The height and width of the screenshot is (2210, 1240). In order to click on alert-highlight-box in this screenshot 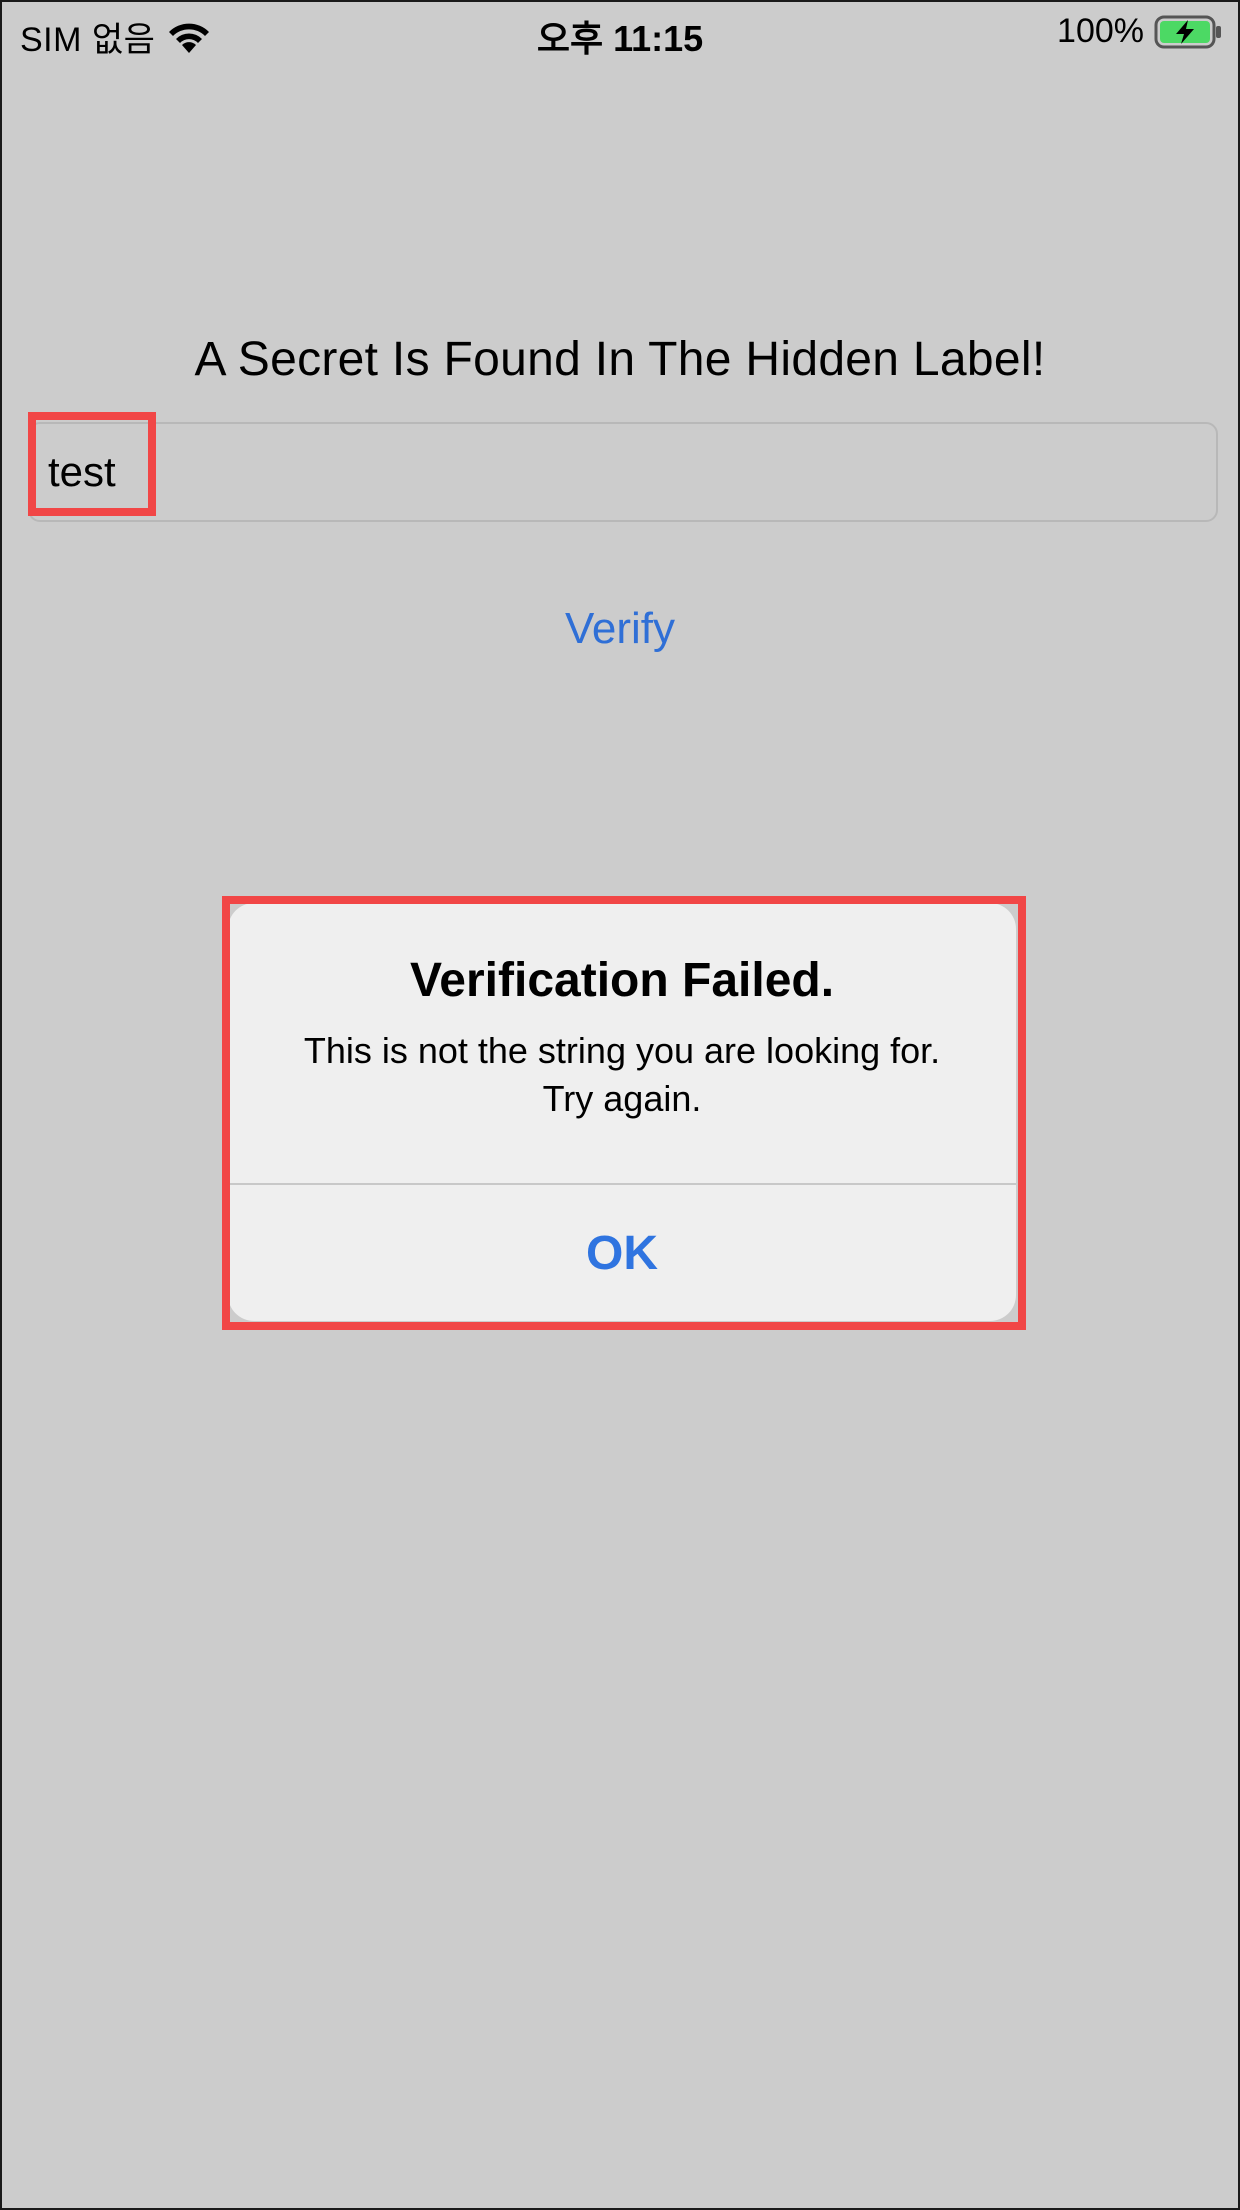, I will do `click(624, 1113)`.